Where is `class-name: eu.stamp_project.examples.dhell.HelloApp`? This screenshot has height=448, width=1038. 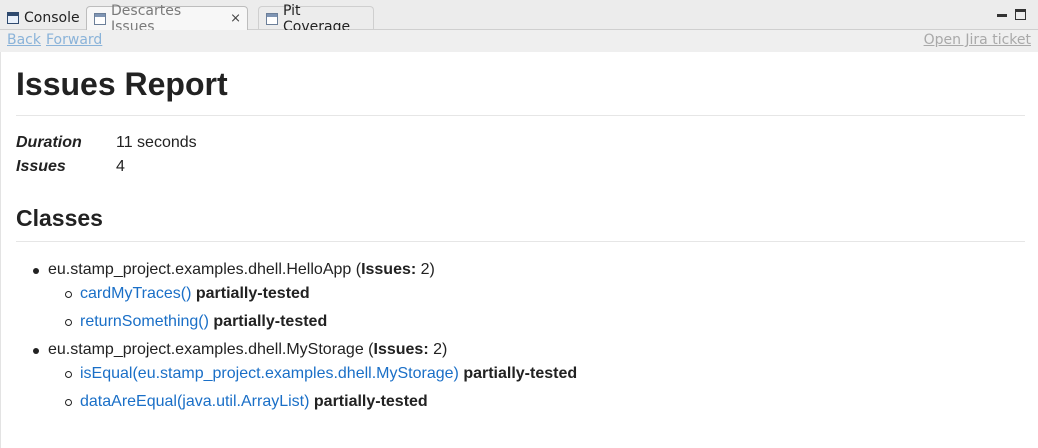 class-name: eu.stamp_project.examples.dhell.HelloApp is located at coordinates (200, 269).